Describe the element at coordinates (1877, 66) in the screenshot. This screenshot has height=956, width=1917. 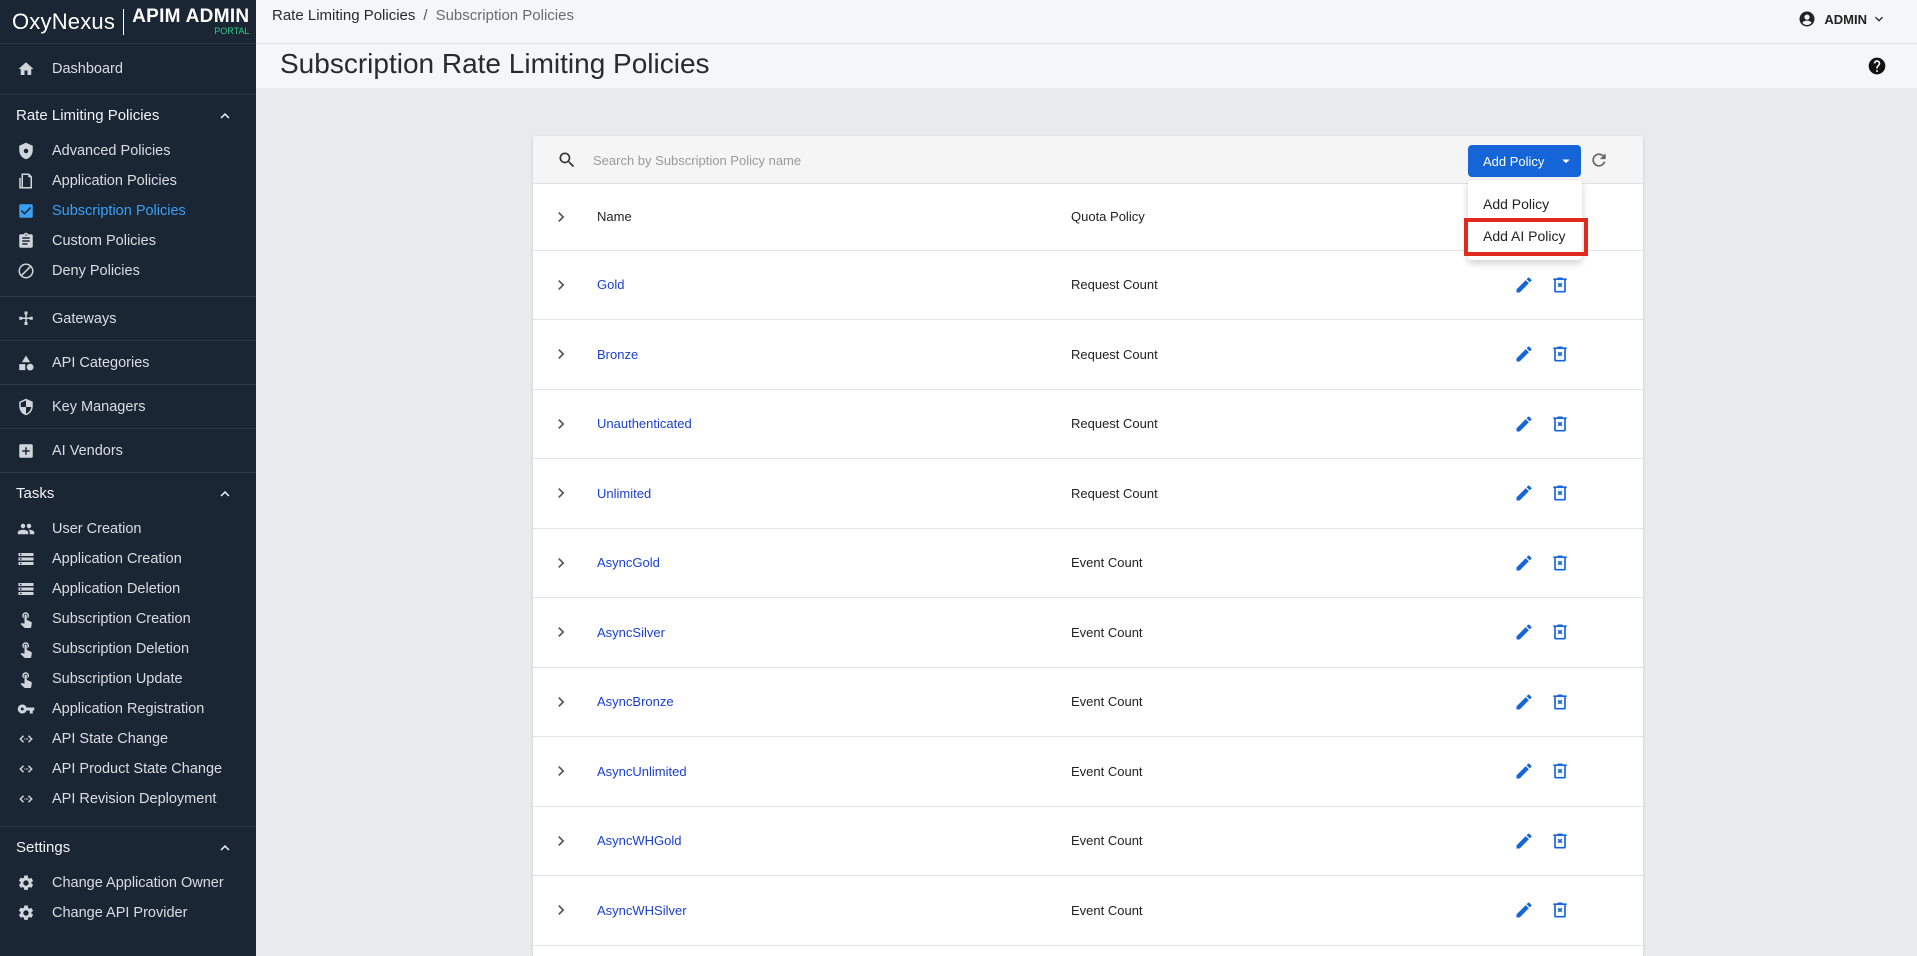
I see `help-icon` at that location.